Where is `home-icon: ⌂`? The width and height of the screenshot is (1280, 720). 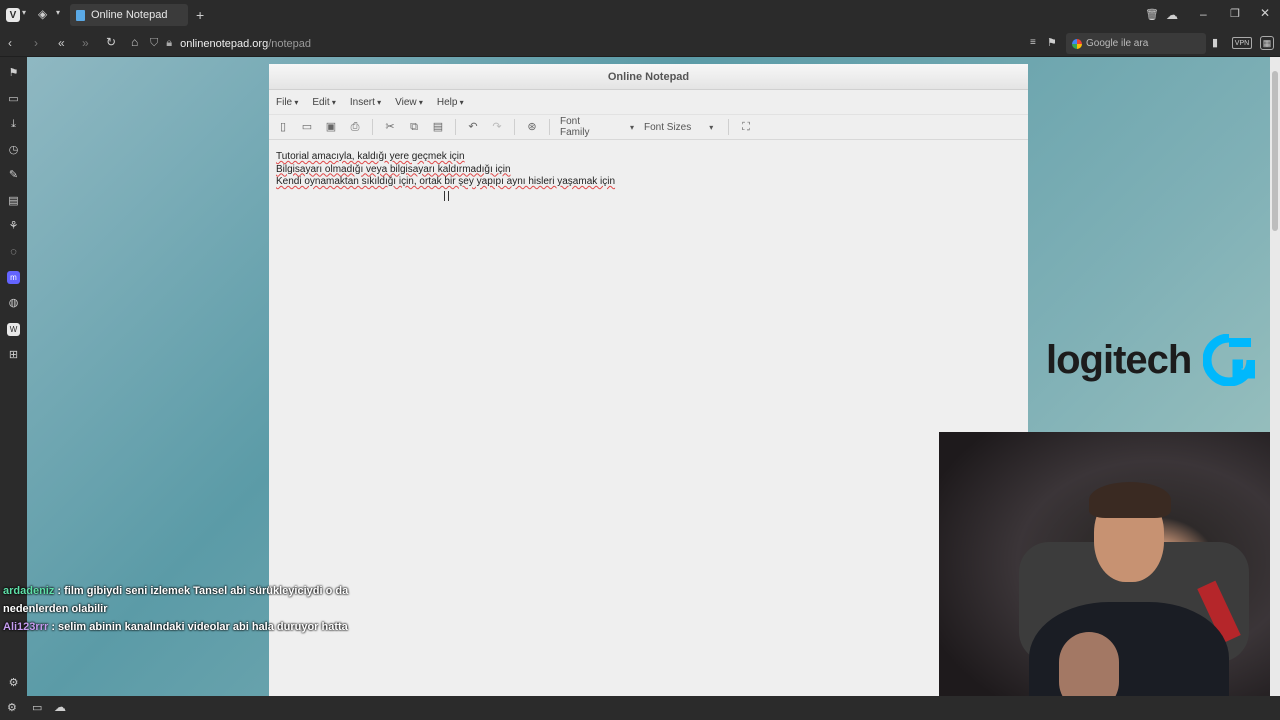 home-icon: ⌂ is located at coordinates (134, 42).